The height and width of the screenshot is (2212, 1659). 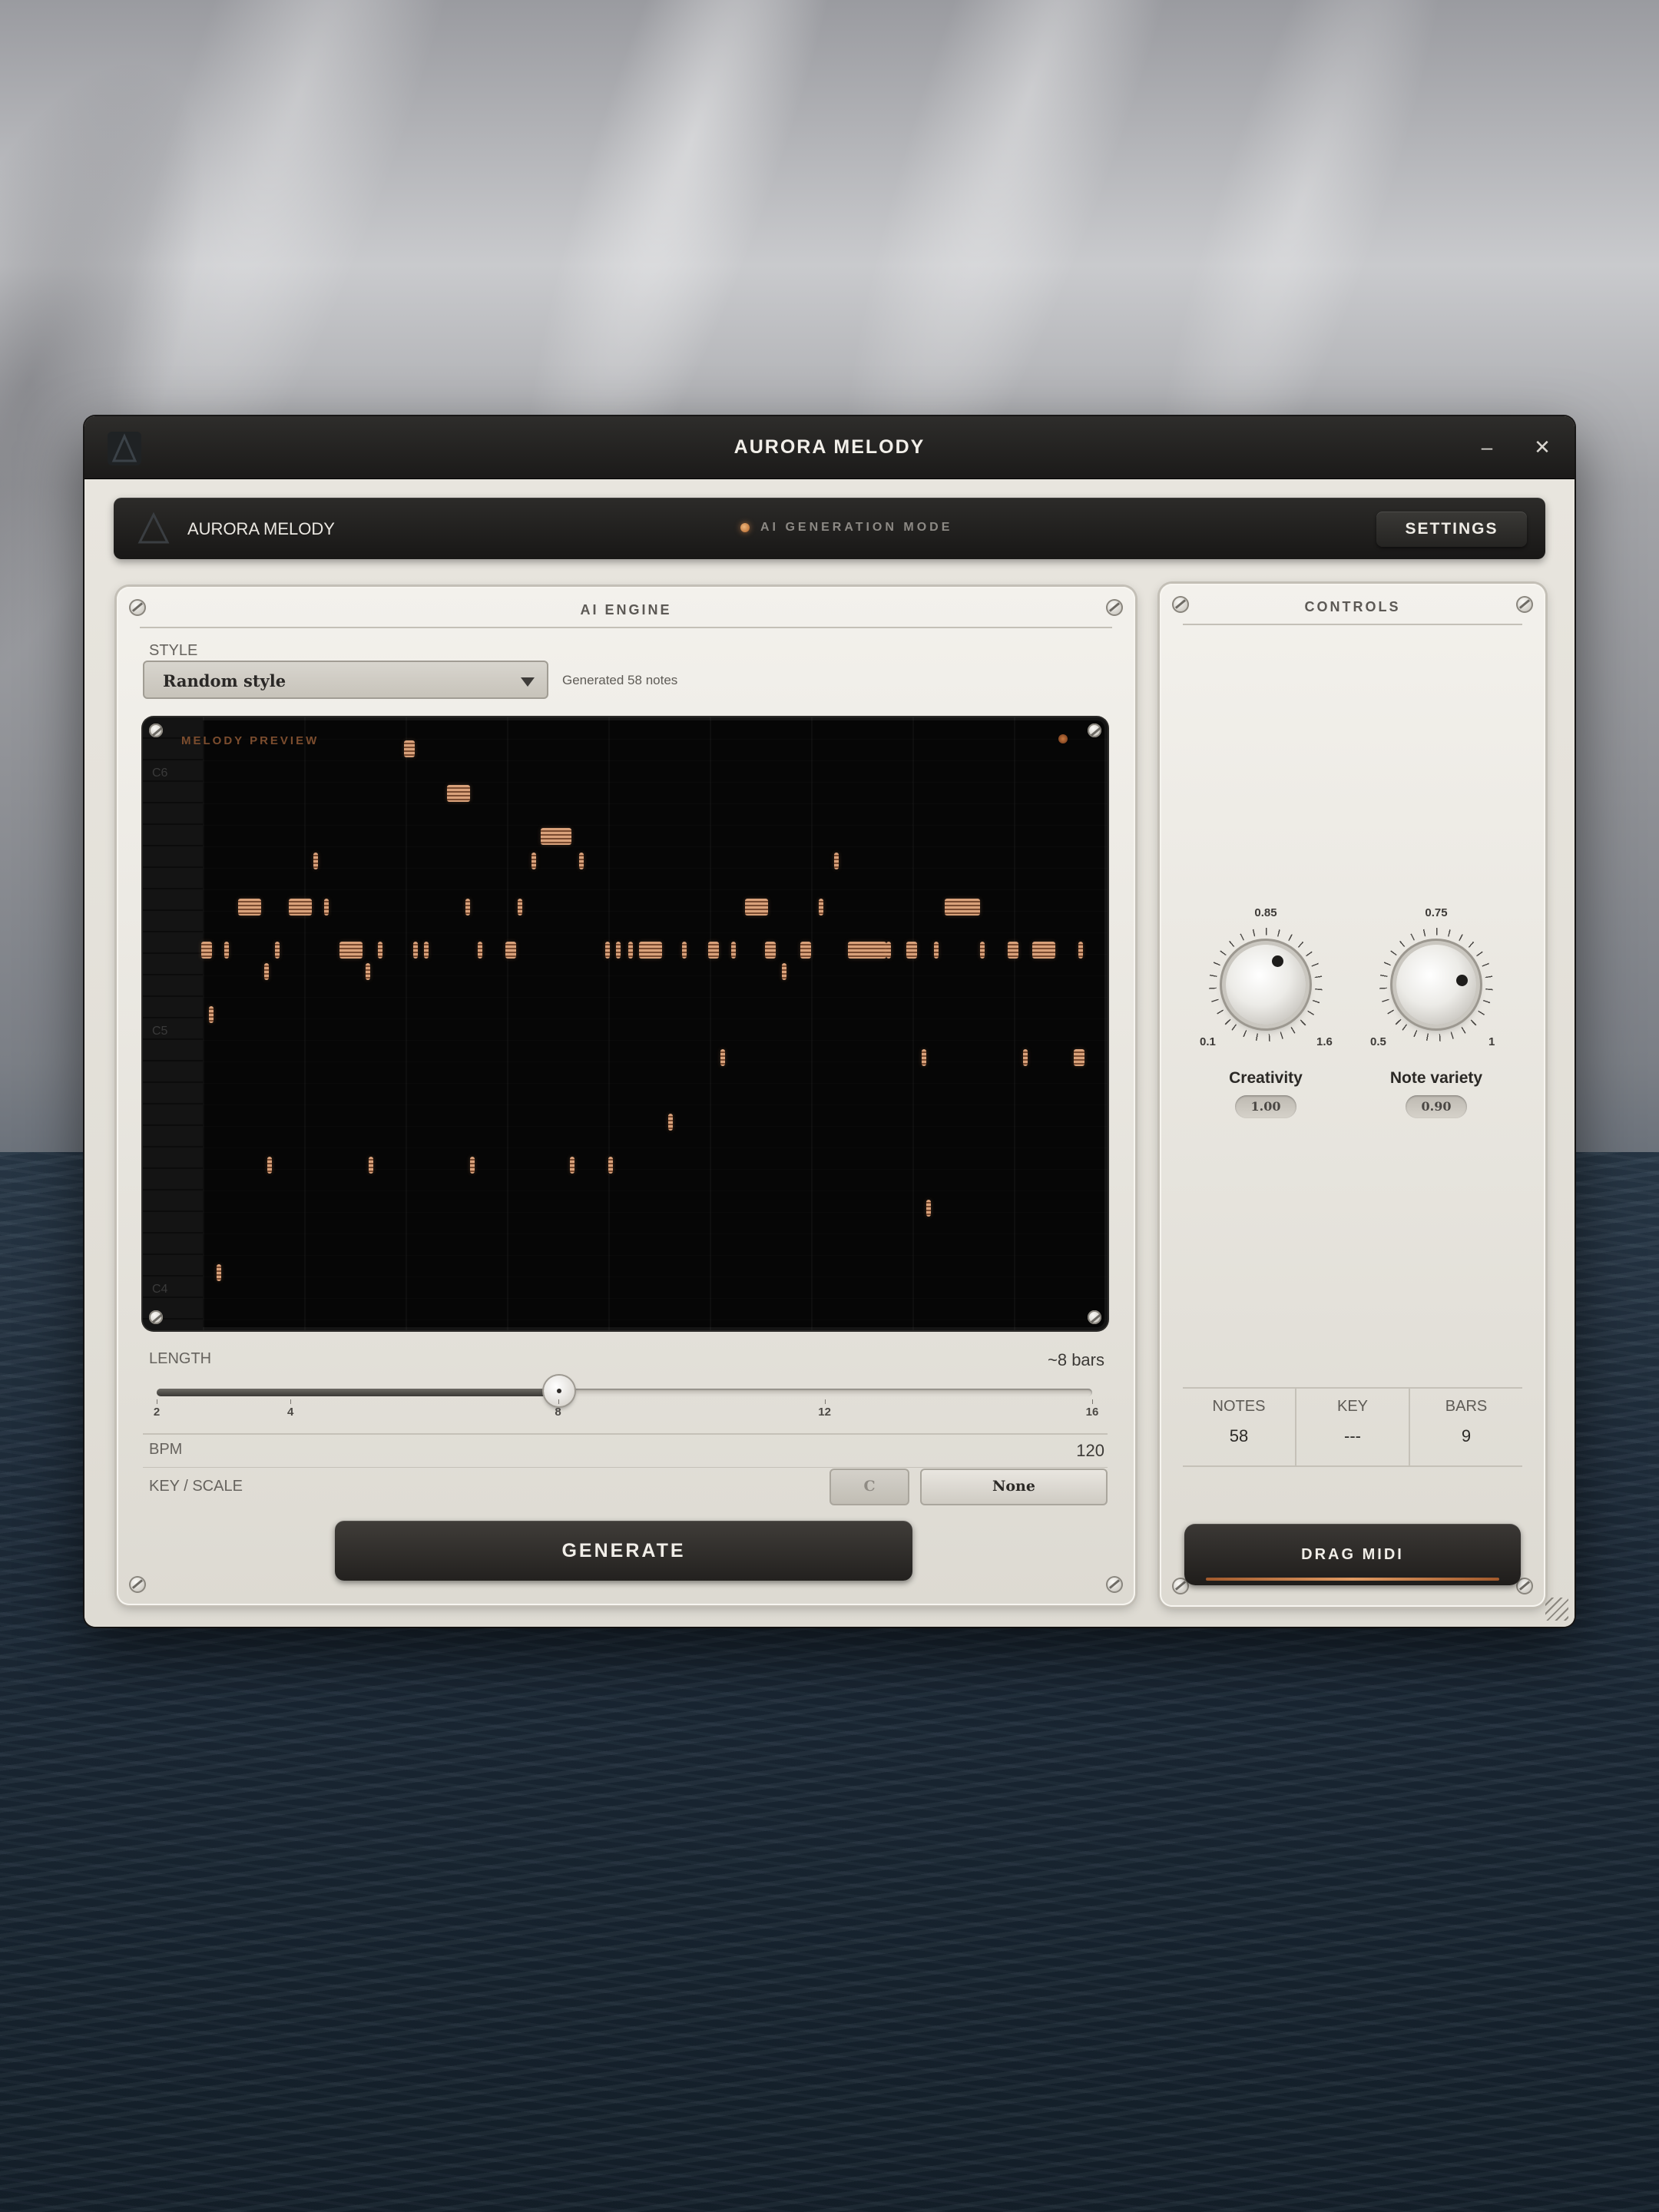 What do you see at coordinates (196, 1486) in the screenshot?
I see `key-scale-label: KEY / SCALE` at bounding box center [196, 1486].